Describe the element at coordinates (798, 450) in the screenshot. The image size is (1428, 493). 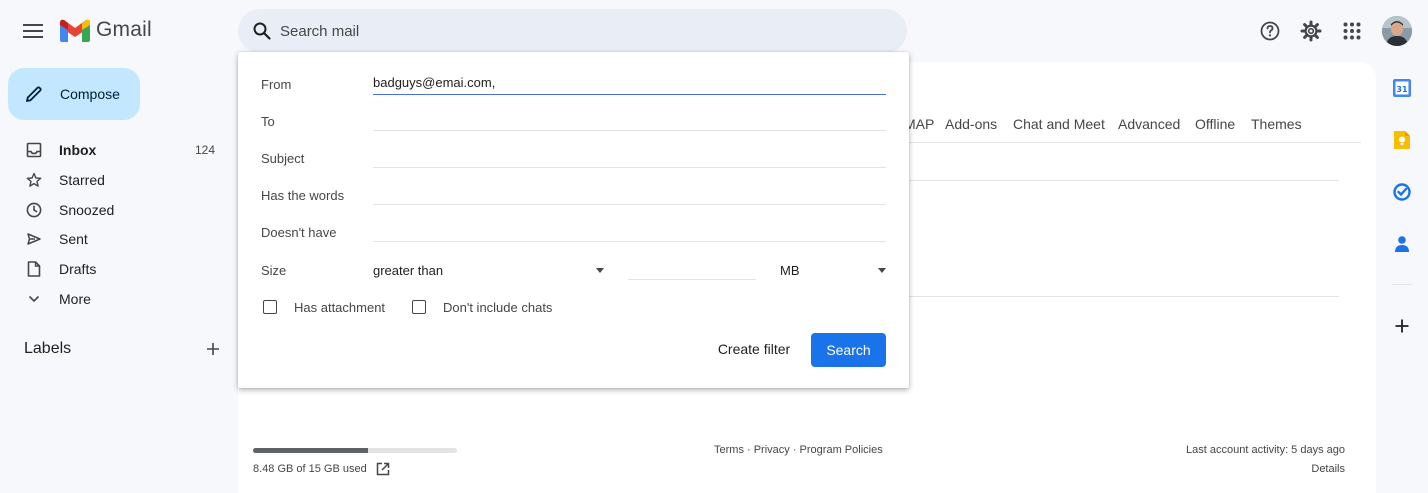
I see `footer-links: Terms · Privacy · Program Policies` at that location.